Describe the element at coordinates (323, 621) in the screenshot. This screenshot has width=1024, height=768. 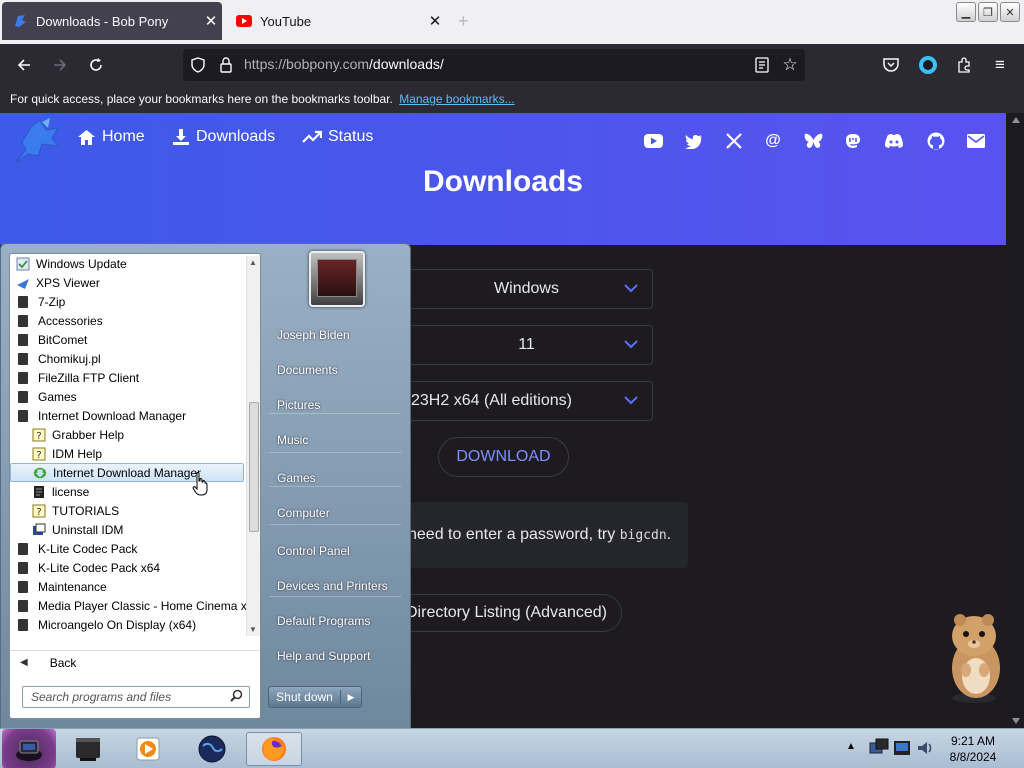
I see `start-menu-link: Default Programs` at that location.